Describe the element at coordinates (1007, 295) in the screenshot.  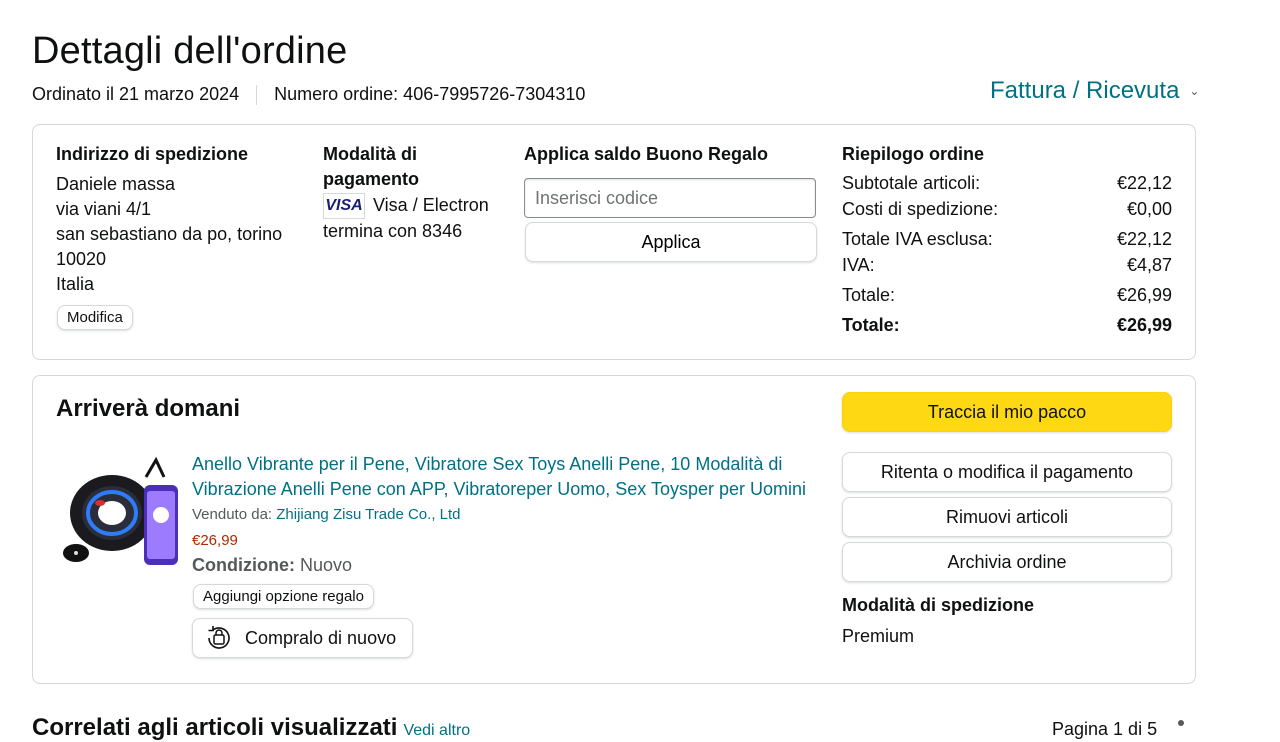
I see `summary-row-total: Totale: €26,99` at that location.